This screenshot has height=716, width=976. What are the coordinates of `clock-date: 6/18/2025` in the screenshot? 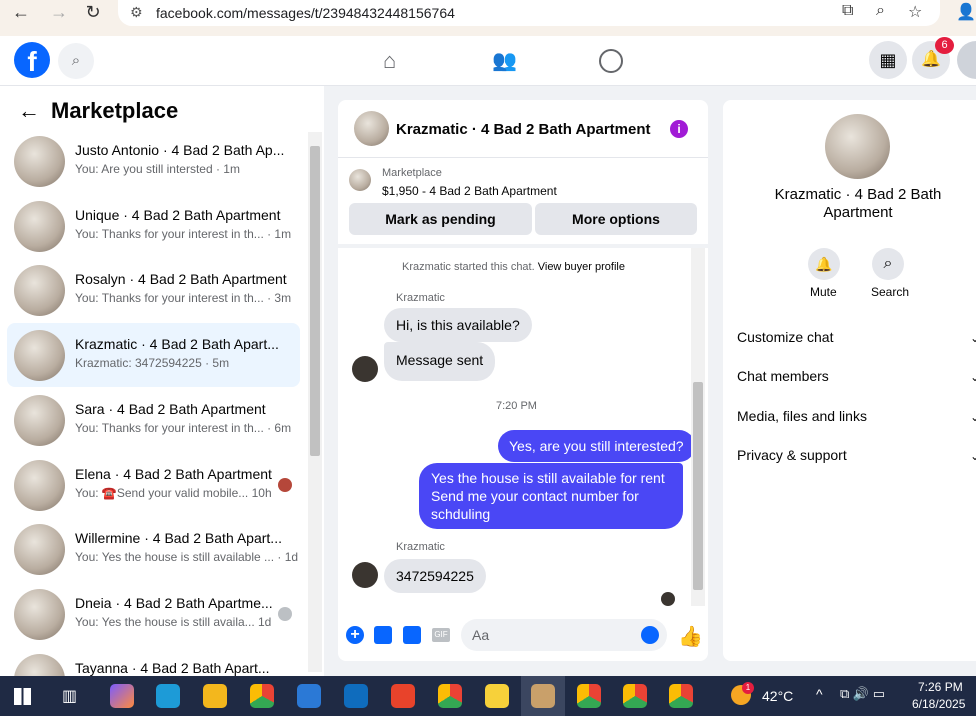 It's located at (938, 704).